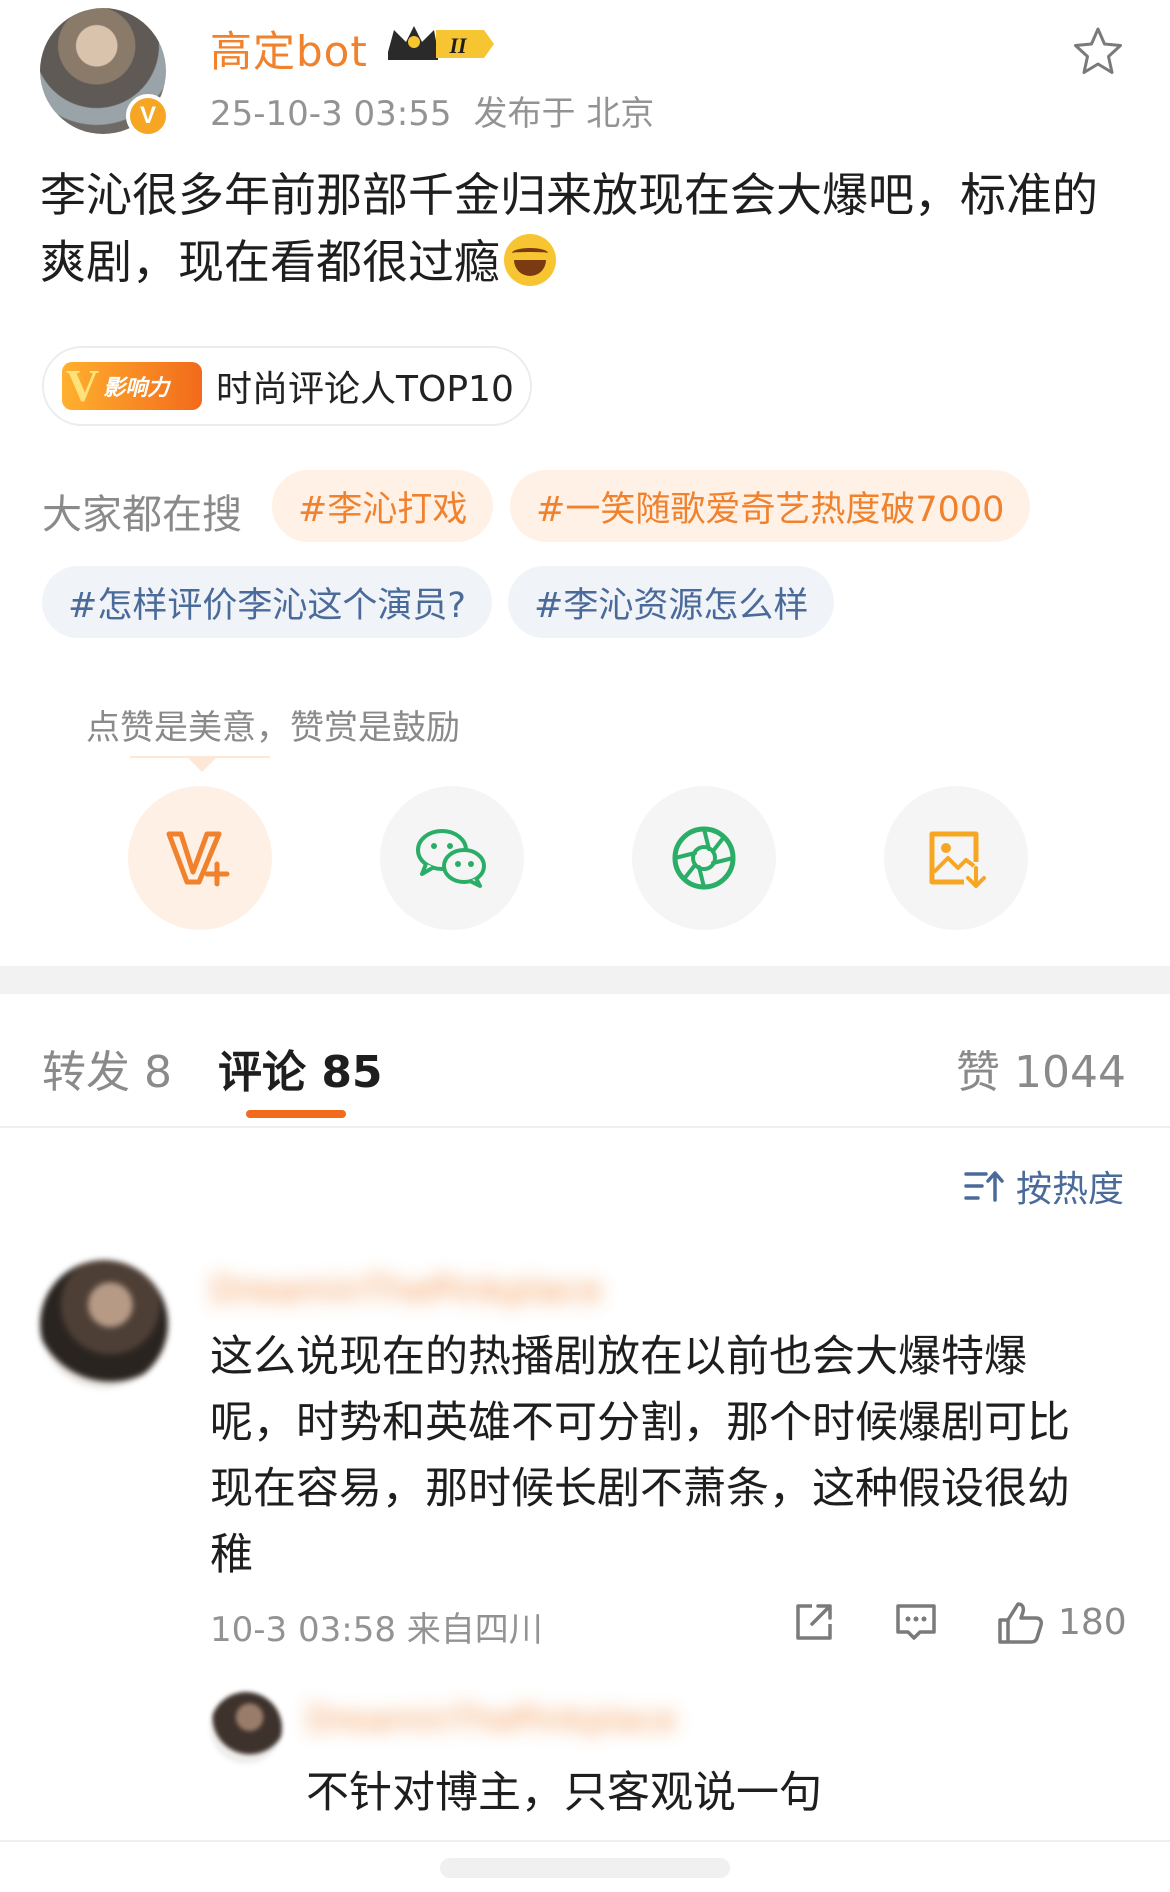 The height and width of the screenshot is (1892, 1170). What do you see at coordinates (491, 1720) in the screenshot?
I see `reply-author-name: DreaminThePinkplace` at bounding box center [491, 1720].